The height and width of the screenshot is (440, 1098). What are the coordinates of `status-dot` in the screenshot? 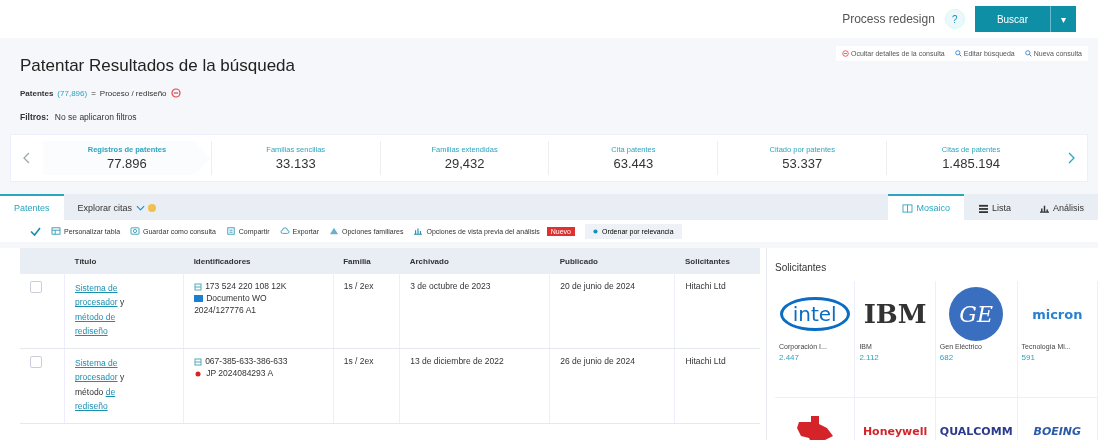 It's located at (152, 208).